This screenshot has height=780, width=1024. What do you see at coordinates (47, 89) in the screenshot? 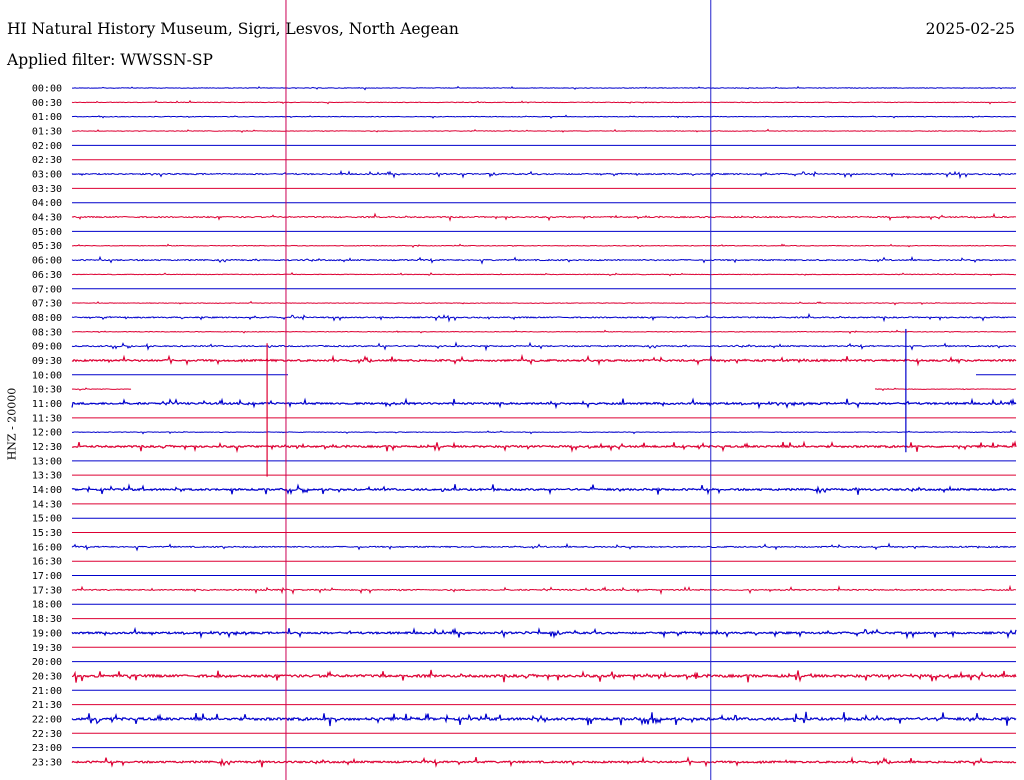
I see `time-tick-label: 00:00` at bounding box center [47, 89].